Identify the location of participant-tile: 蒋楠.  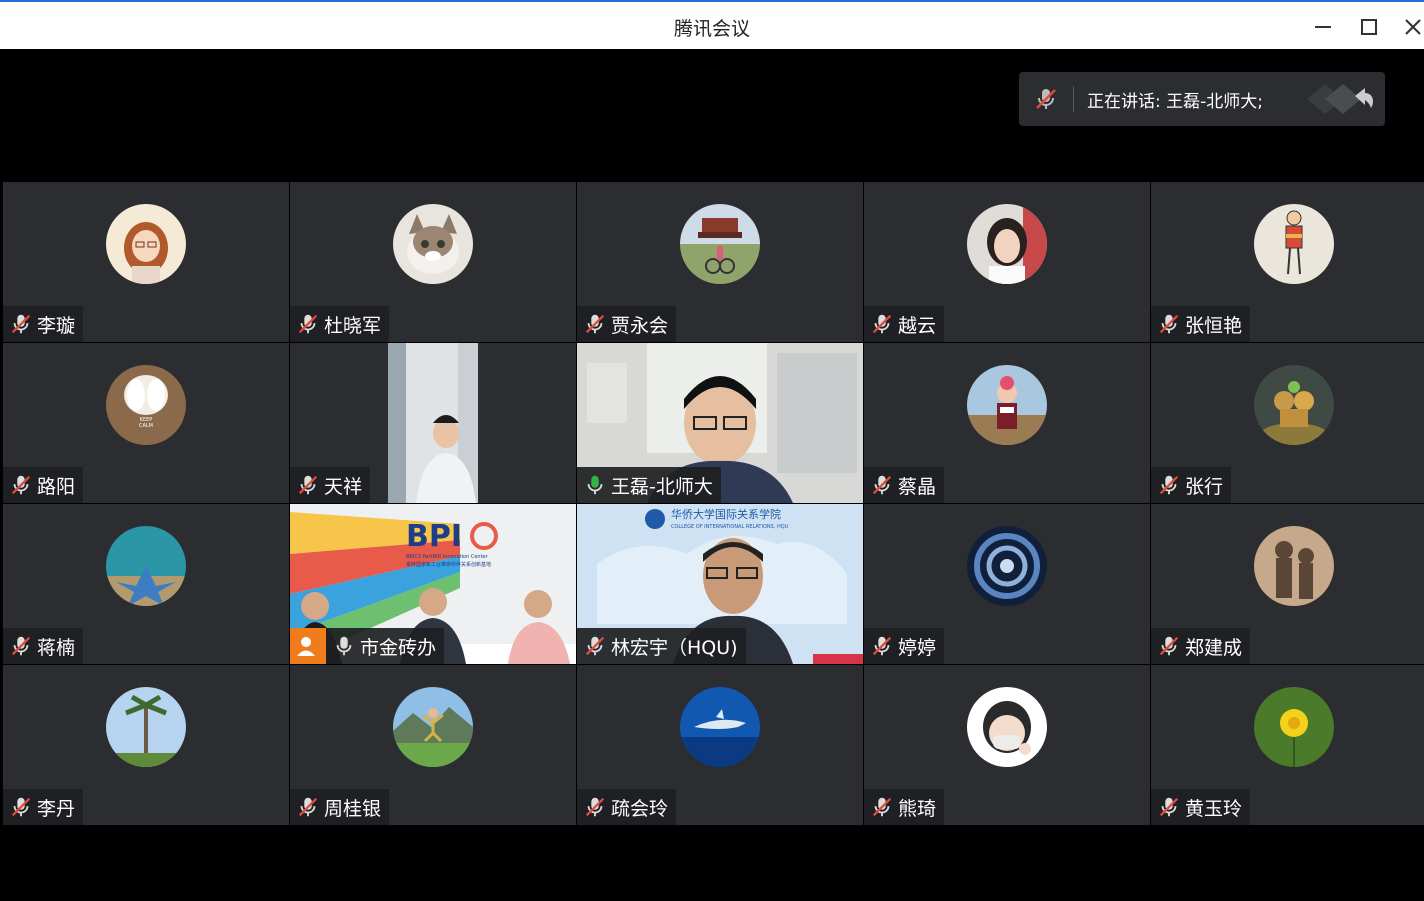
(146, 584).